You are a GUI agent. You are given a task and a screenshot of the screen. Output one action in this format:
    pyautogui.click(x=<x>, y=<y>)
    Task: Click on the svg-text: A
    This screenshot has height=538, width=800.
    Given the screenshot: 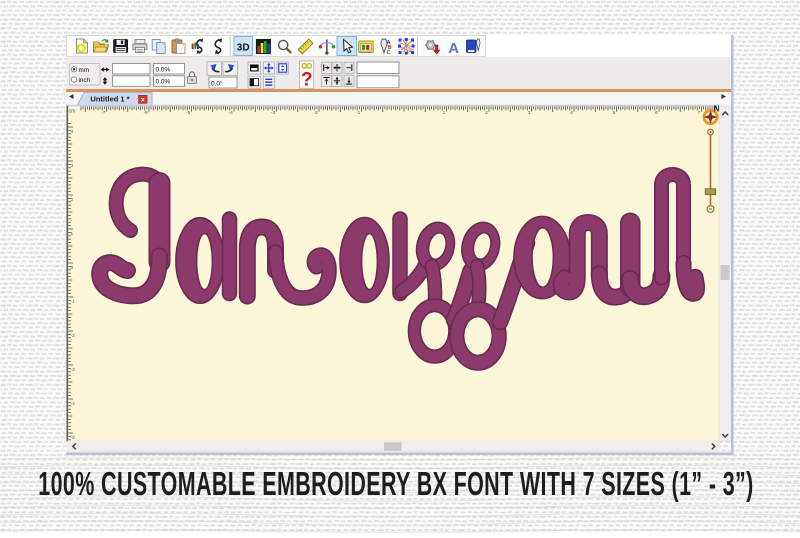 What is the action you would take?
    pyautogui.click(x=453, y=48)
    